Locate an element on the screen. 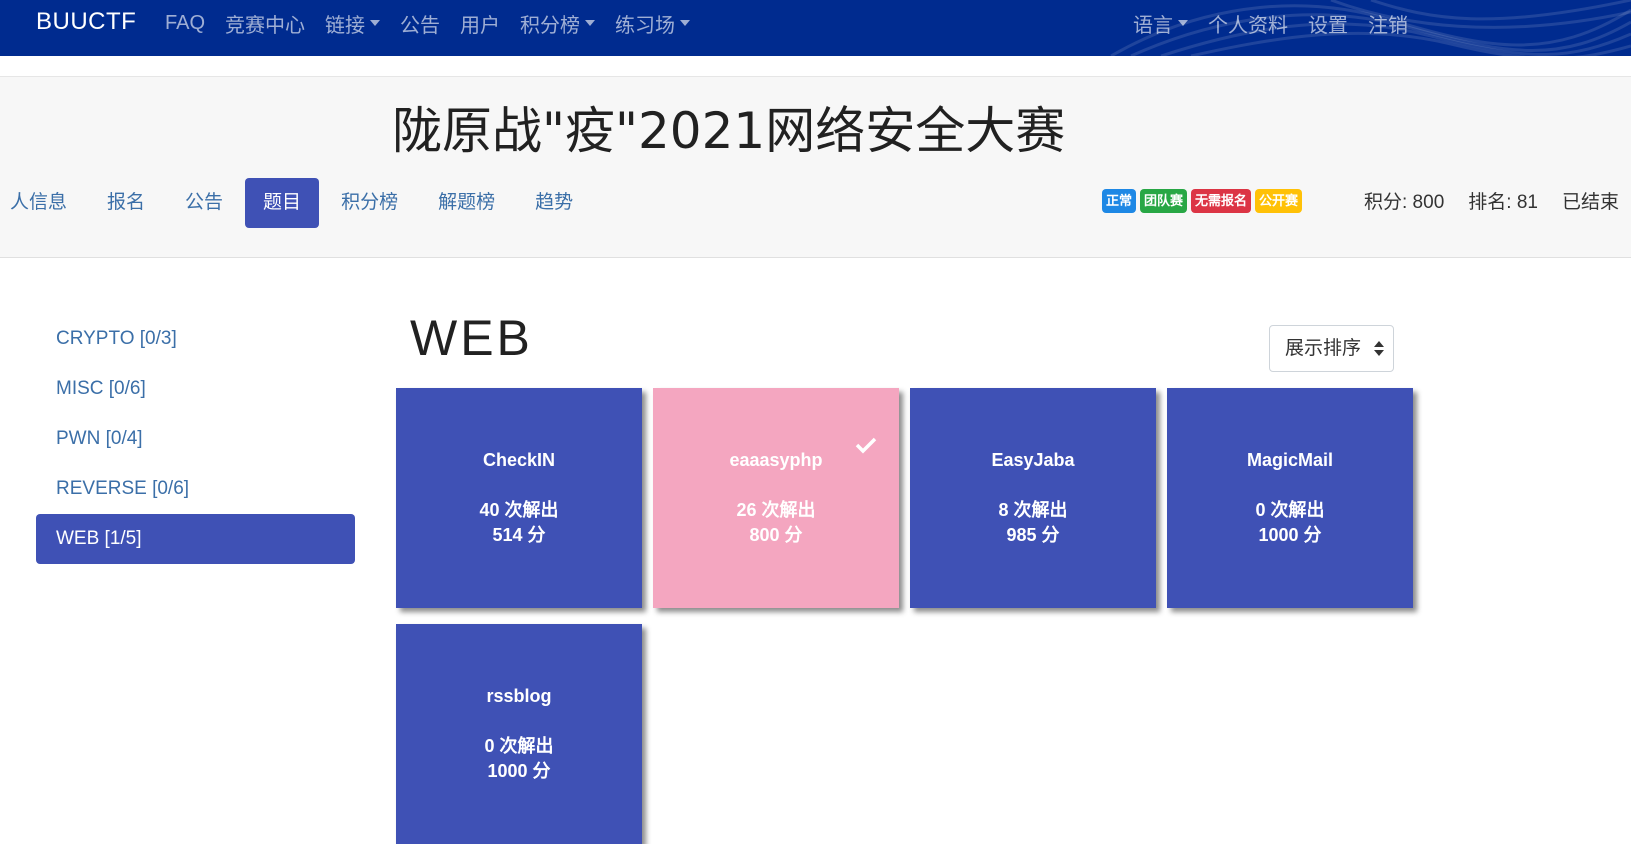  contest-badges: 正常 团队赛 无需报名 公开赛 is located at coordinates (1204, 201).